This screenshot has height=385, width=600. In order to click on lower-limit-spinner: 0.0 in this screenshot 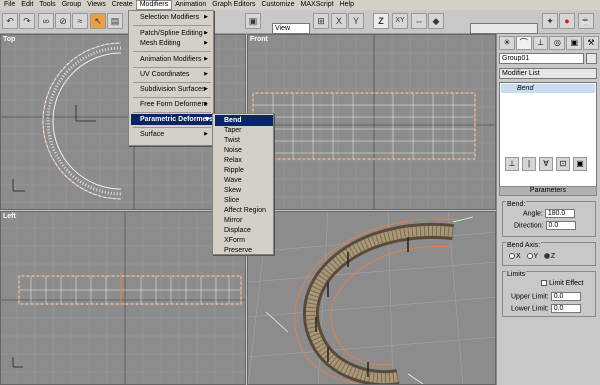, I will do `click(565, 308)`.